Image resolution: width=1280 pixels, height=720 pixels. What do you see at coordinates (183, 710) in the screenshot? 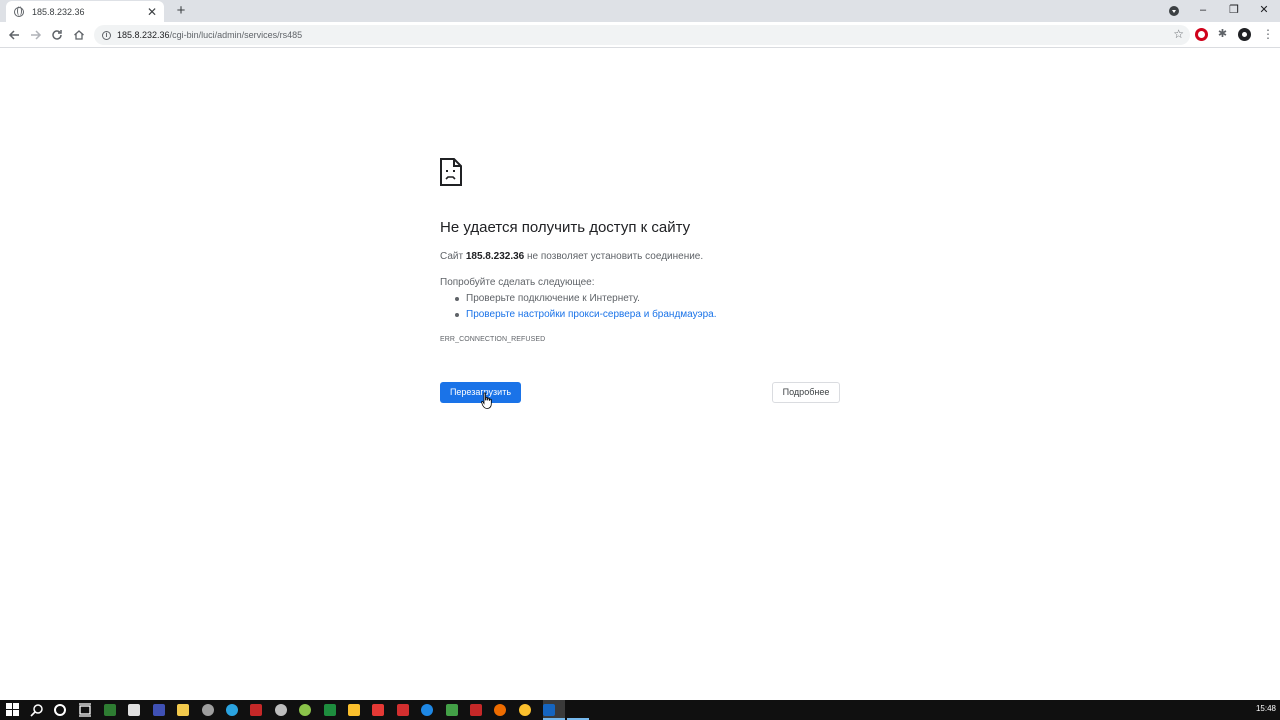
I see `folder-icon` at bounding box center [183, 710].